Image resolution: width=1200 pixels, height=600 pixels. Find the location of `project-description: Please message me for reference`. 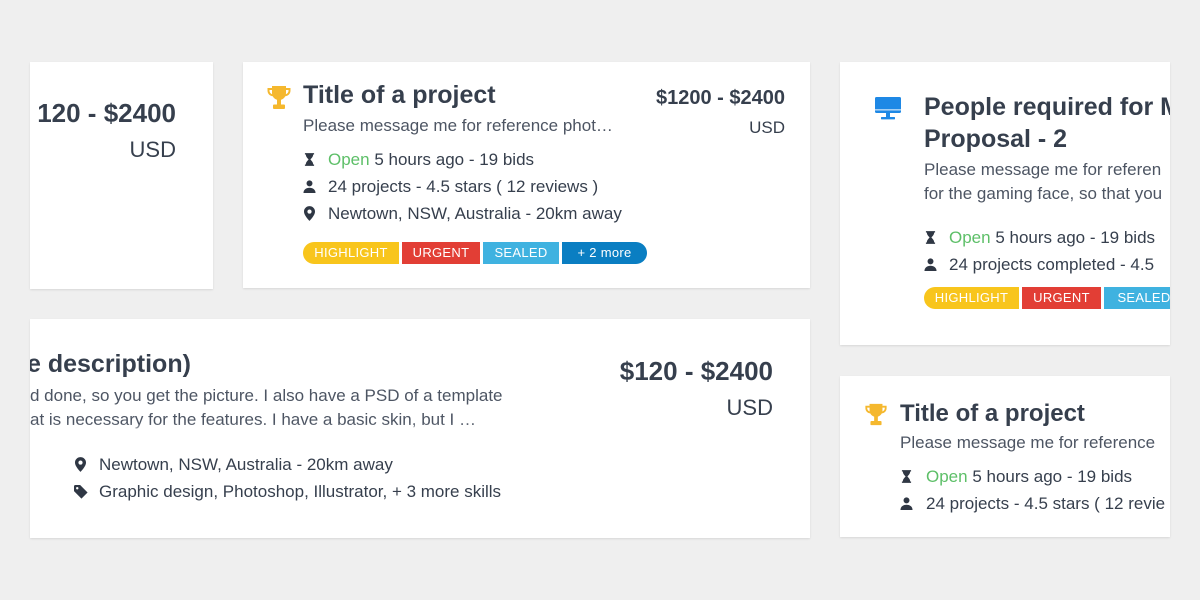

project-description: Please message me for reference is located at coordinates (1028, 442).